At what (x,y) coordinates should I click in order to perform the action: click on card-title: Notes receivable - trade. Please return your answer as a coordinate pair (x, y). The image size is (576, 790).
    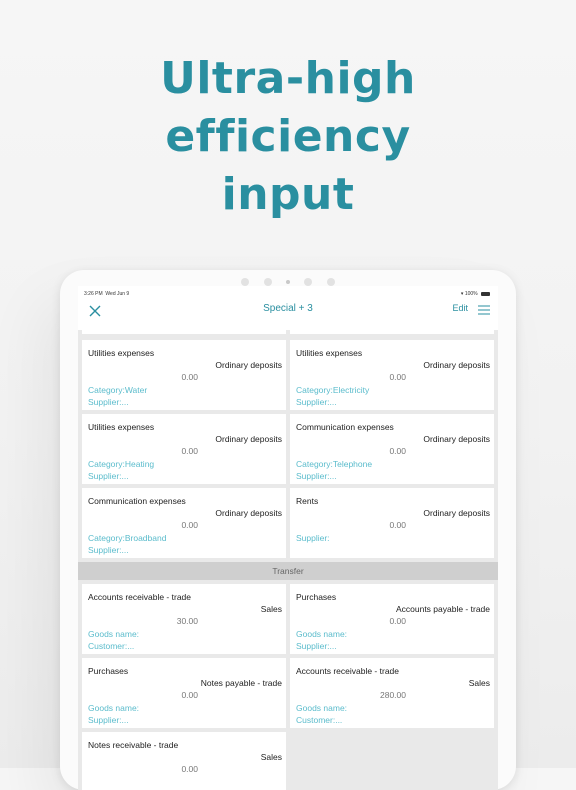
    Looking at the image, I should click on (133, 745).